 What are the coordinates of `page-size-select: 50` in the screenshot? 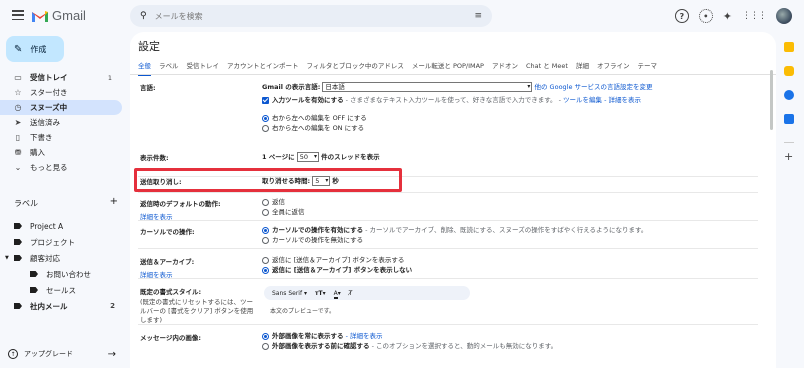 It's located at (308, 157).